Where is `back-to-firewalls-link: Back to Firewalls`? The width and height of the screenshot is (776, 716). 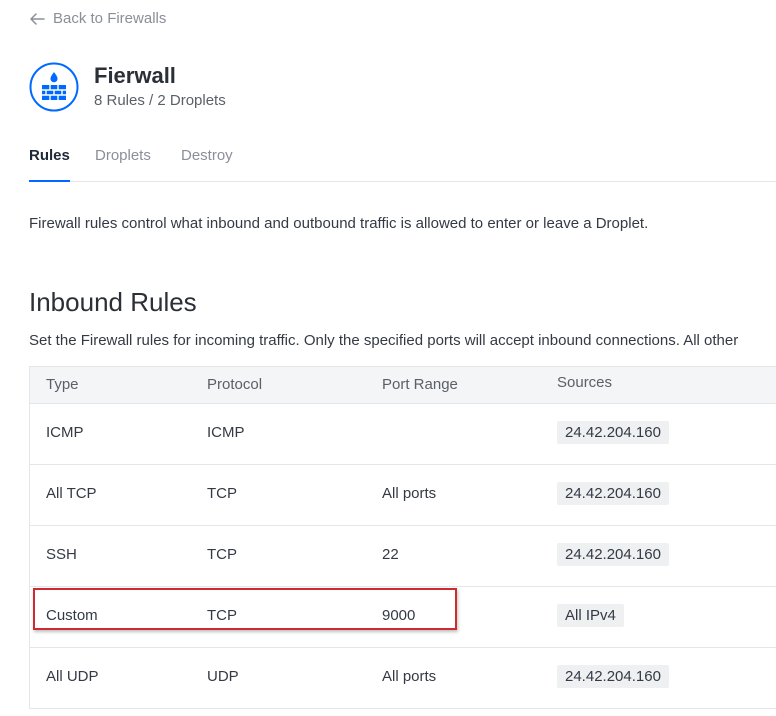 back-to-firewalls-link: Back to Firewalls is located at coordinates (97, 18).